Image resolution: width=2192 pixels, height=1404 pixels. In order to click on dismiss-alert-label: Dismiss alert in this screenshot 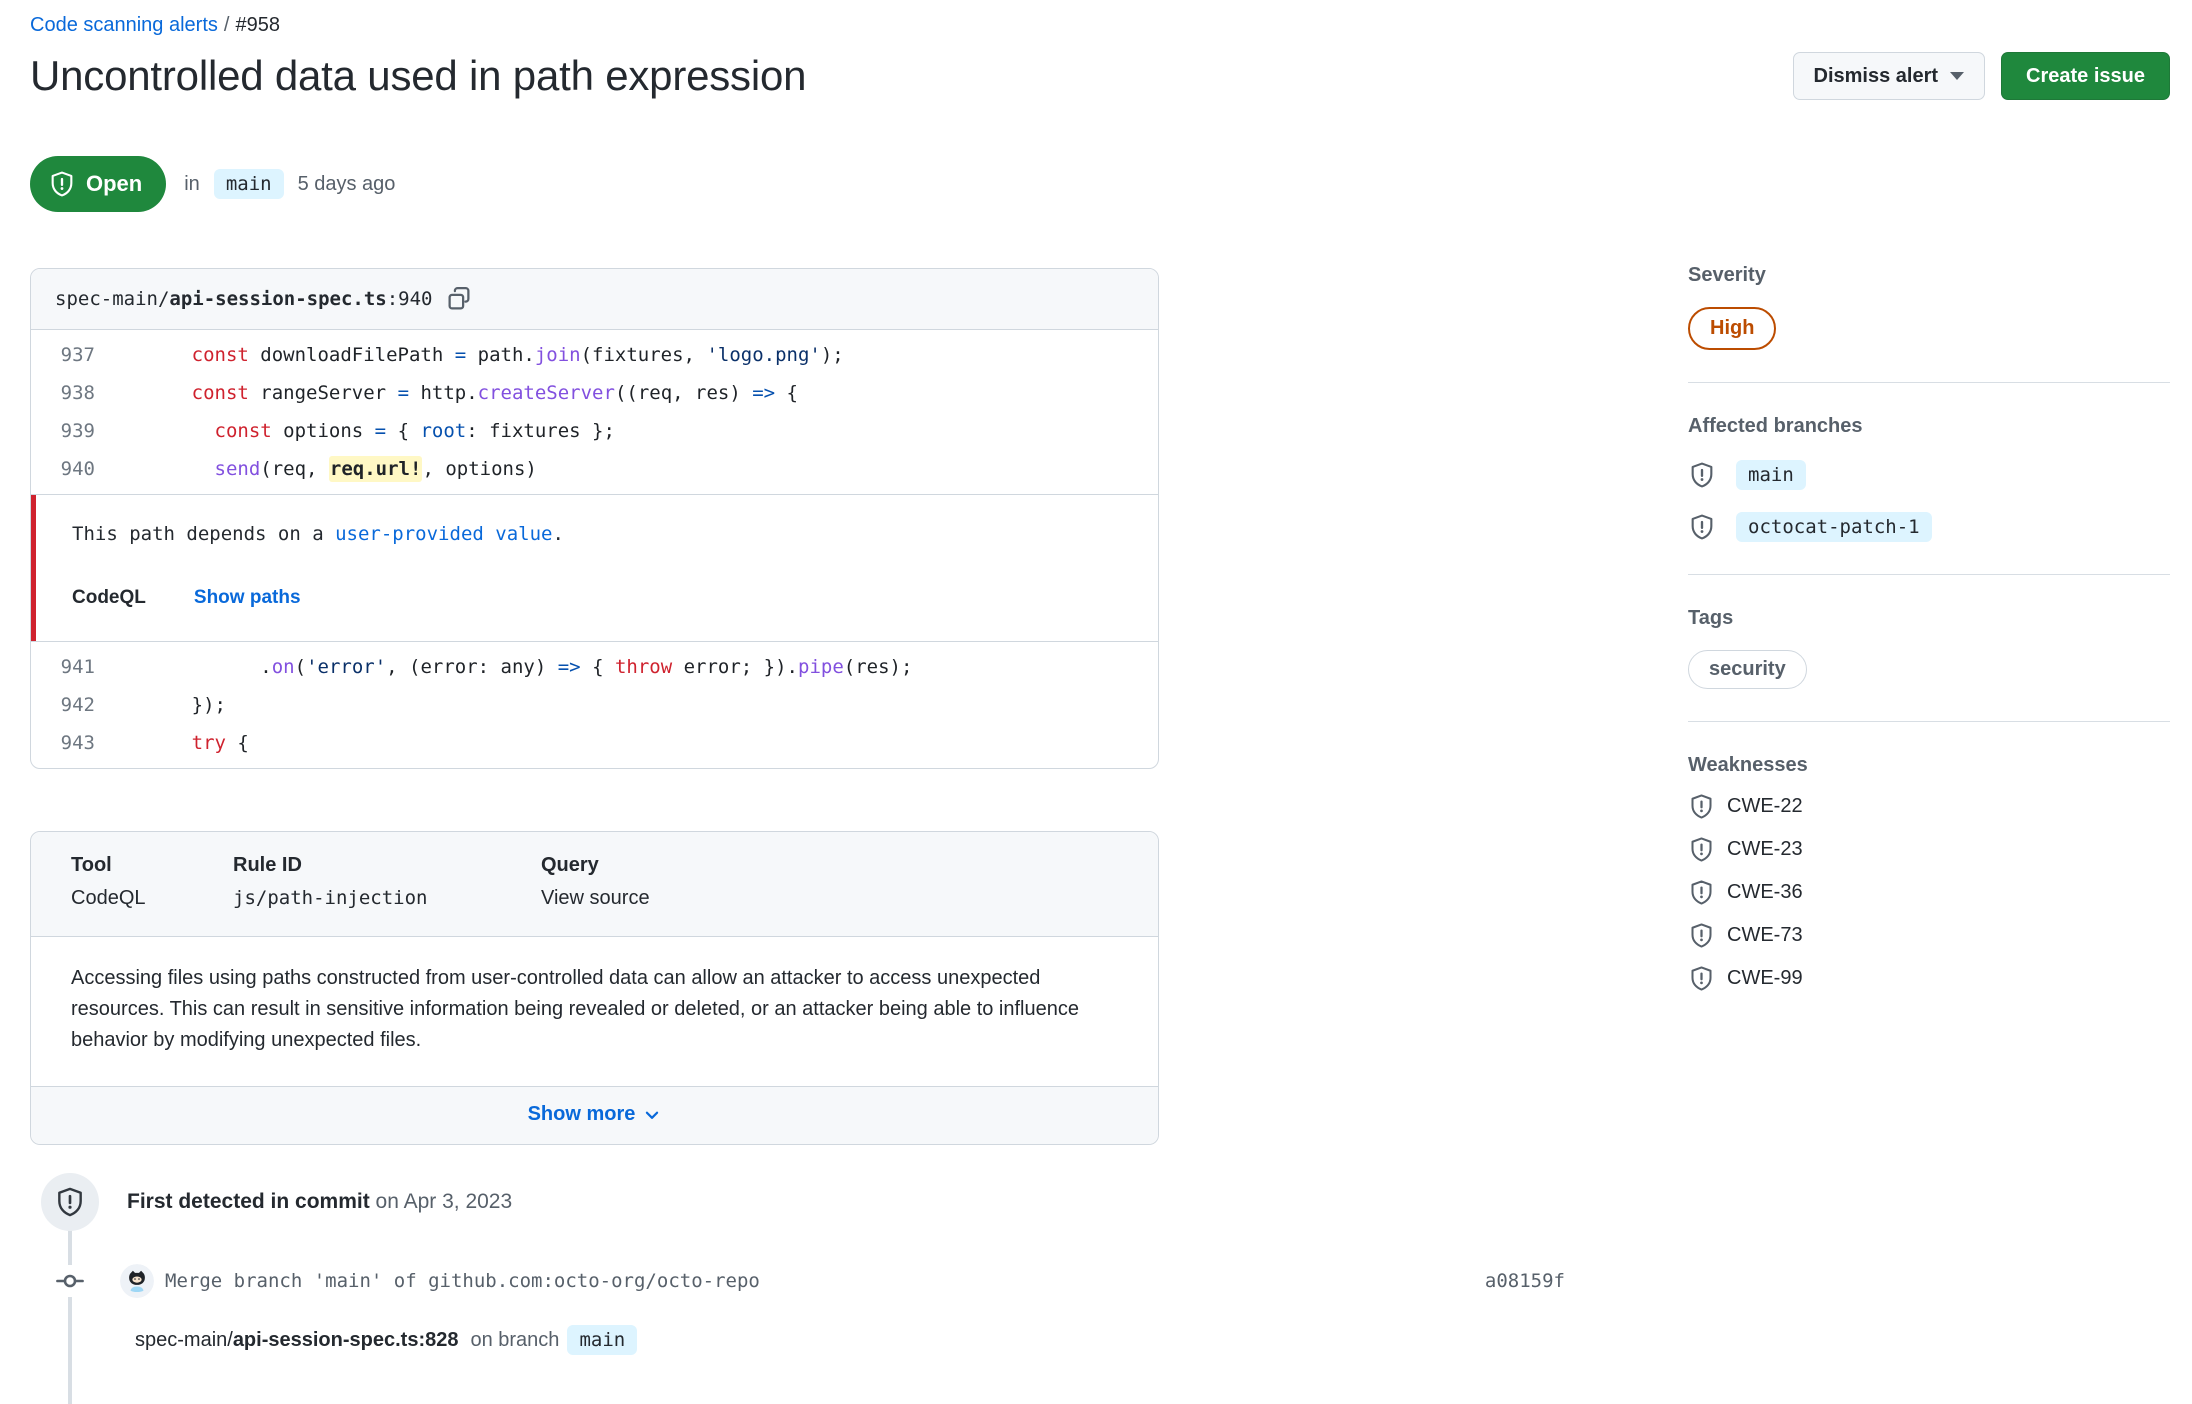, I will do `click(1876, 75)`.